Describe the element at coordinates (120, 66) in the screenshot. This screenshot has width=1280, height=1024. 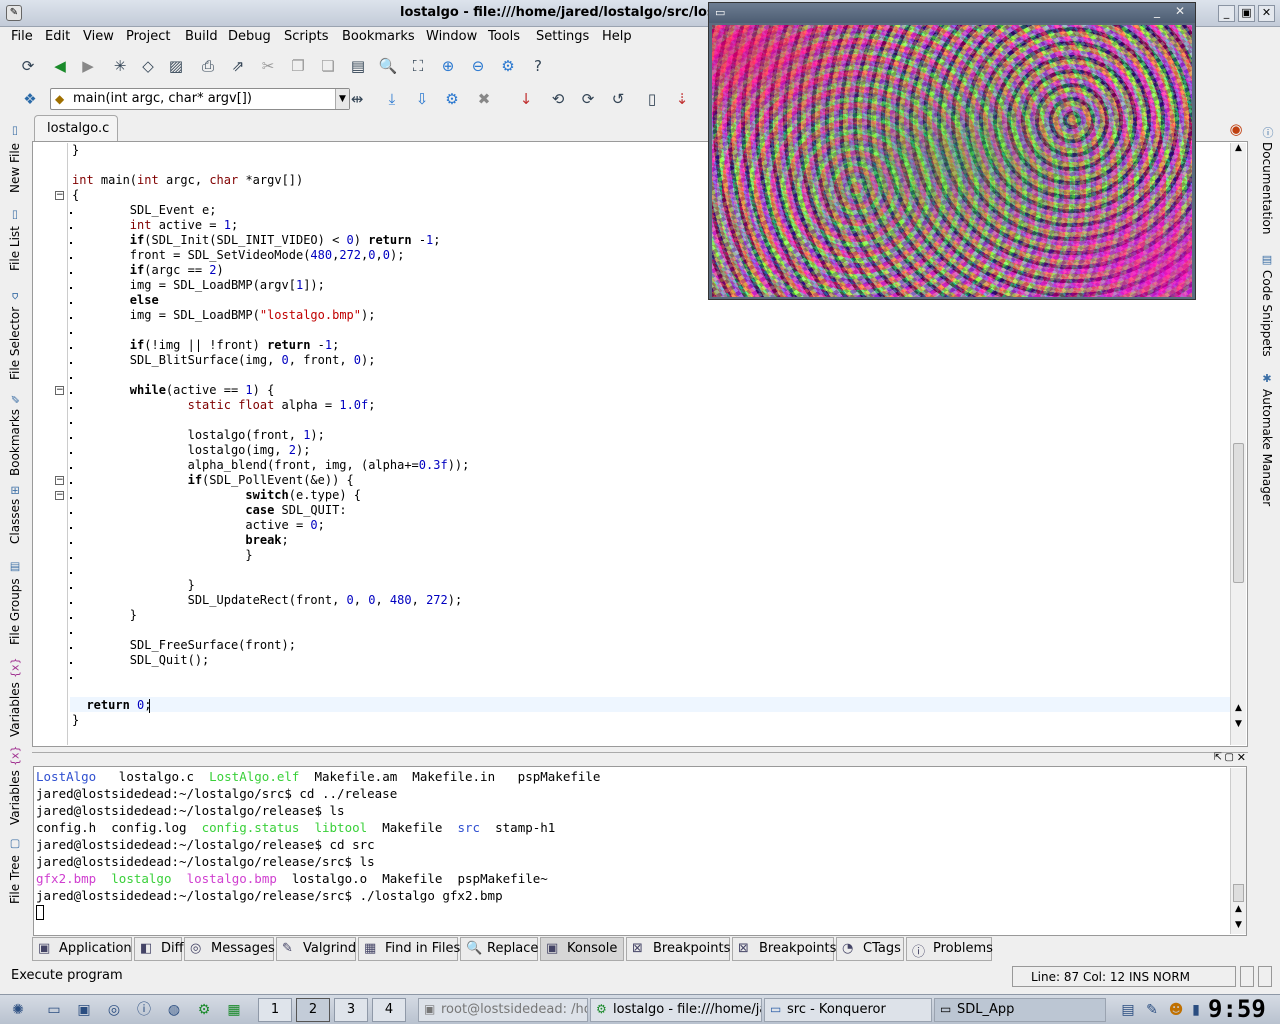
I see `new-icon: ✳` at that location.